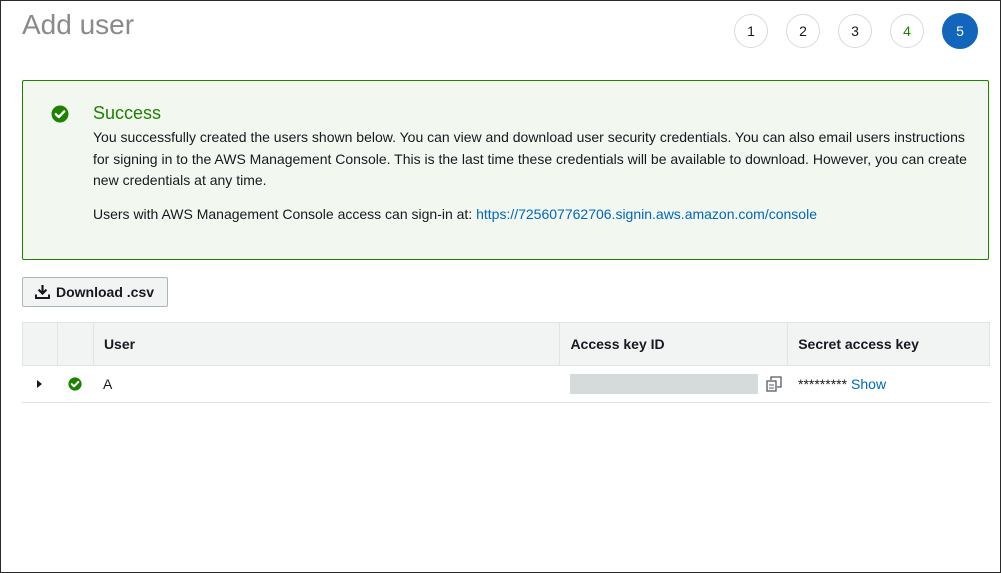  I want to click on header-user: User, so click(327, 344).